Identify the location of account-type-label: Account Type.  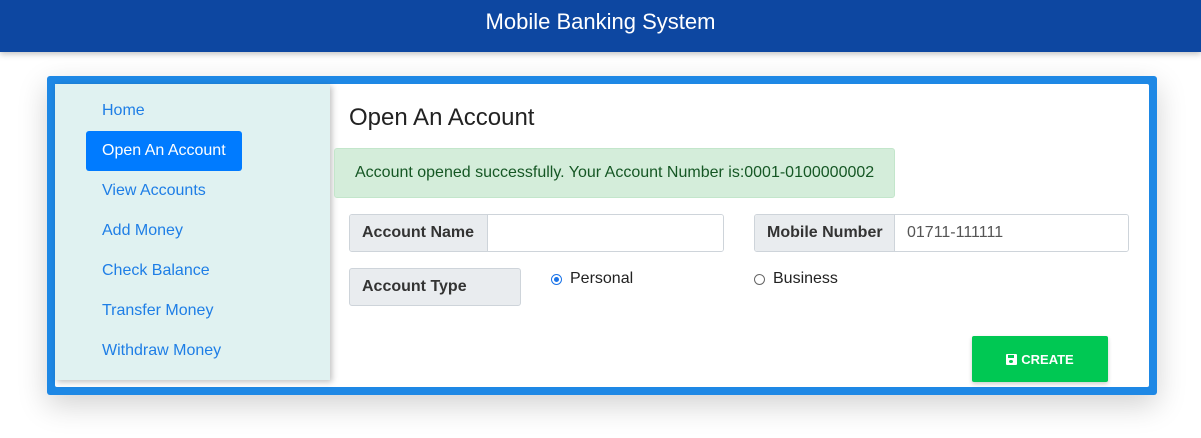
(435, 287).